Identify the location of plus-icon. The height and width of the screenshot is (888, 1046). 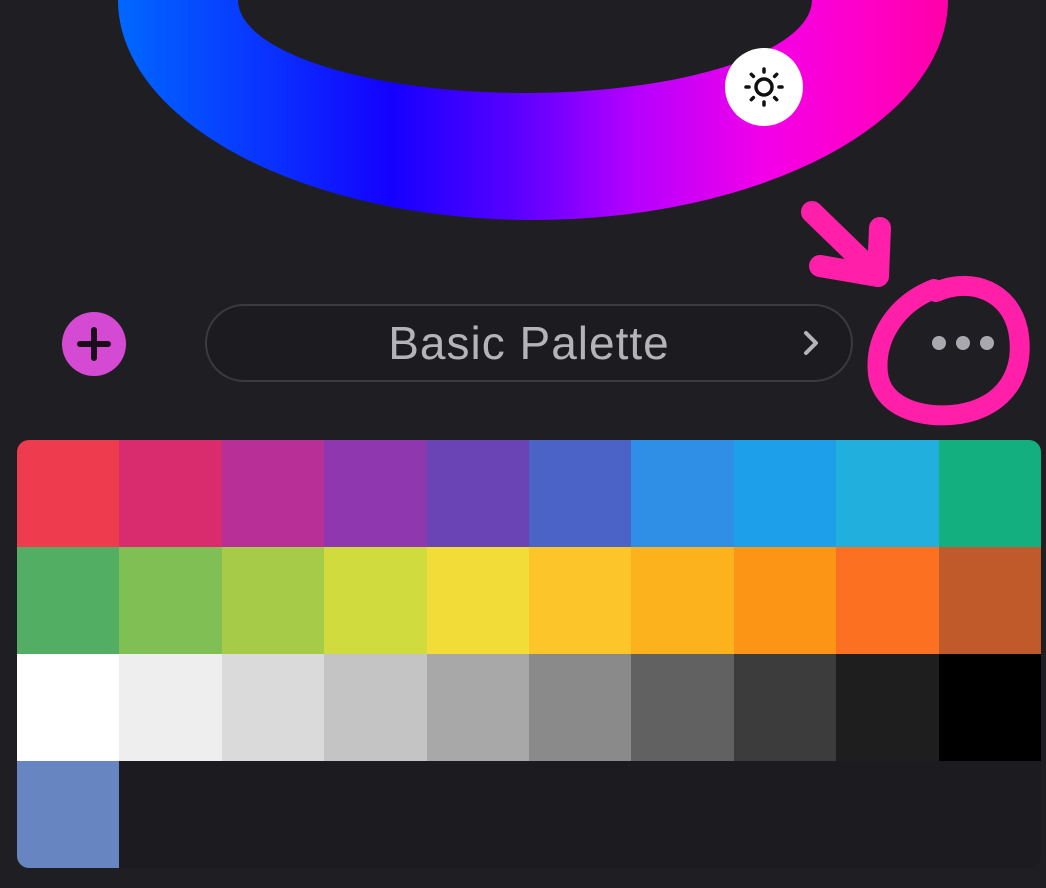
(94, 344).